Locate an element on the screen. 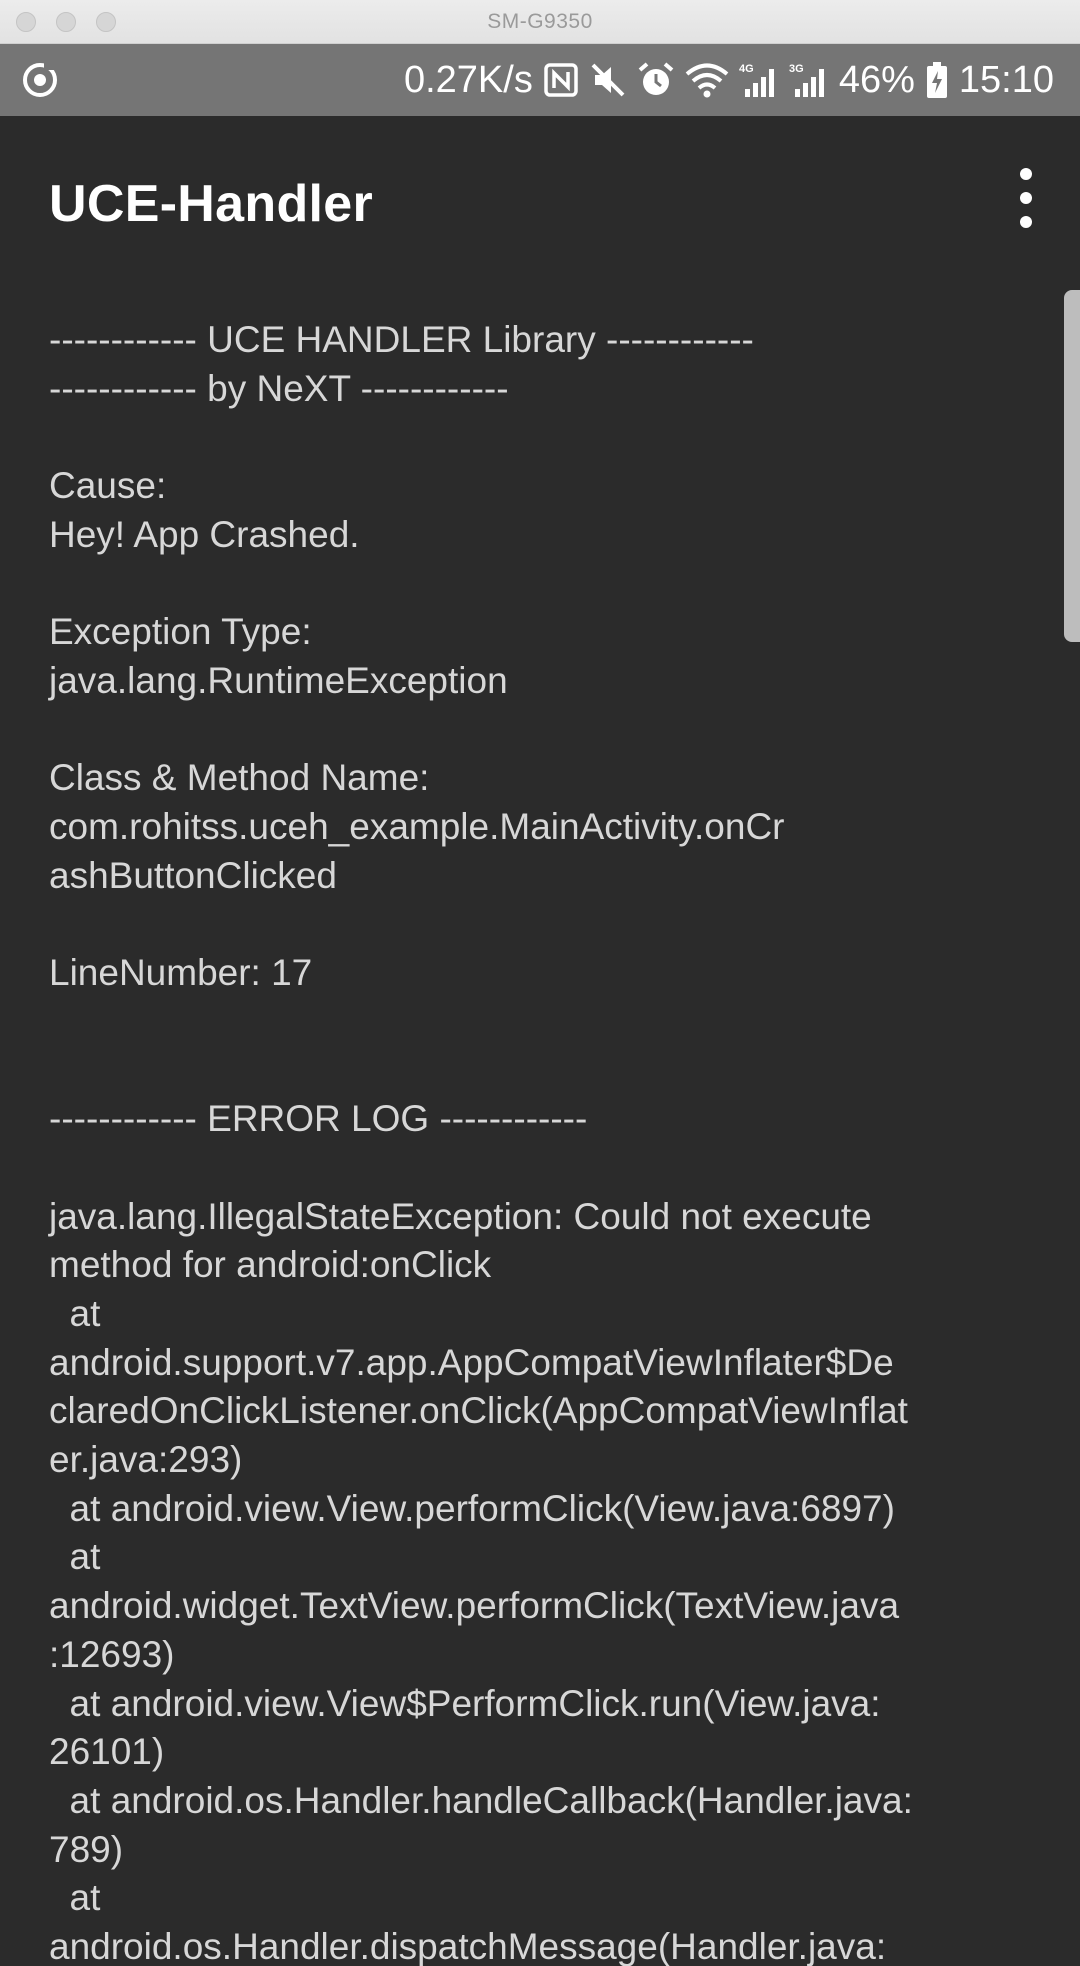 The image size is (1080, 1966). status-right-group: 0.27K/s 4G 3G 46% 15:10 is located at coordinates (729, 80).